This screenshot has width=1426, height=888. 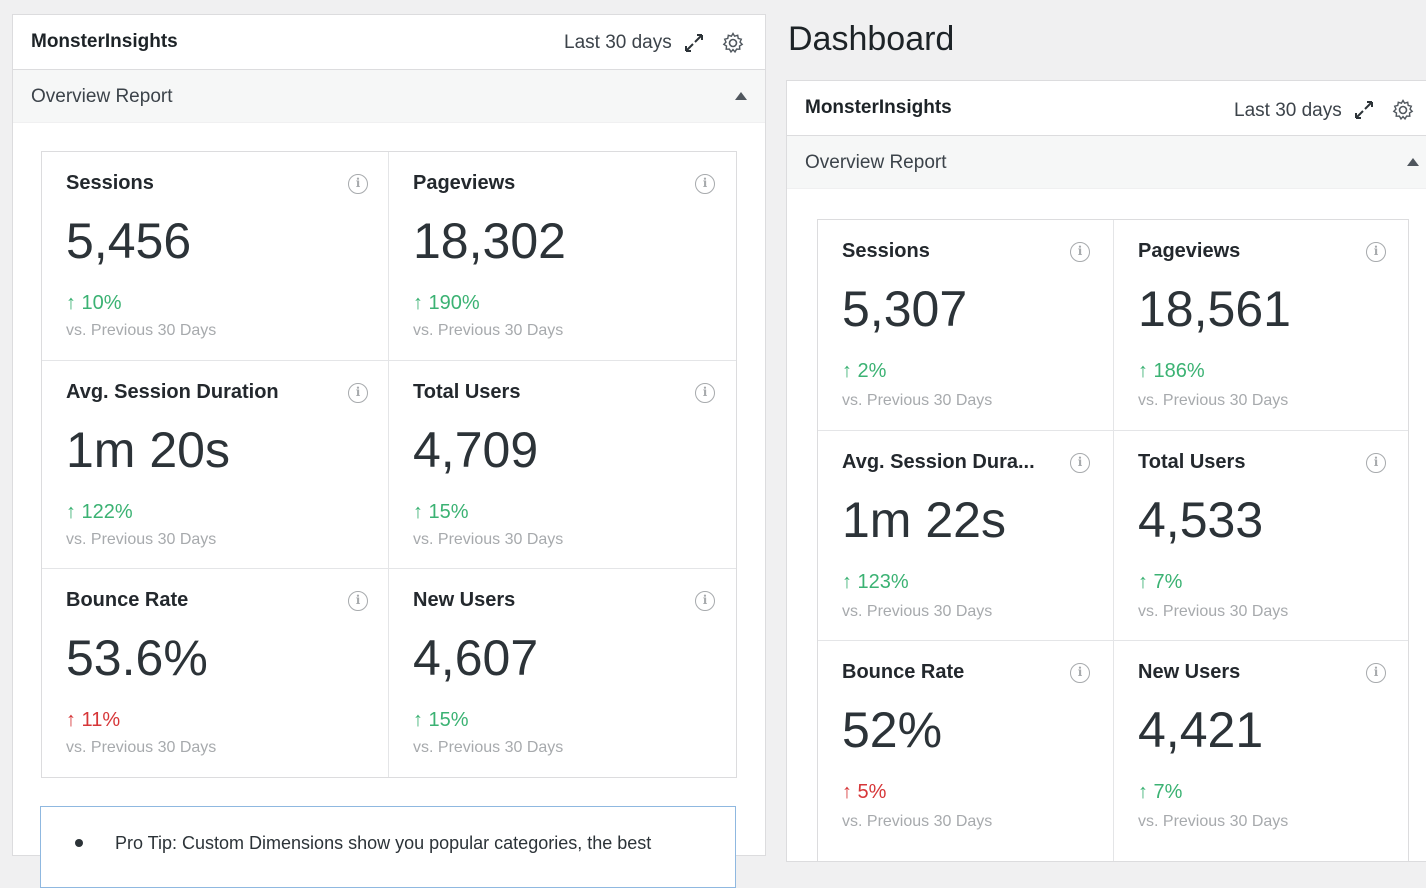 I want to click on metric-label: Avg. Session Duration, so click(x=172, y=392).